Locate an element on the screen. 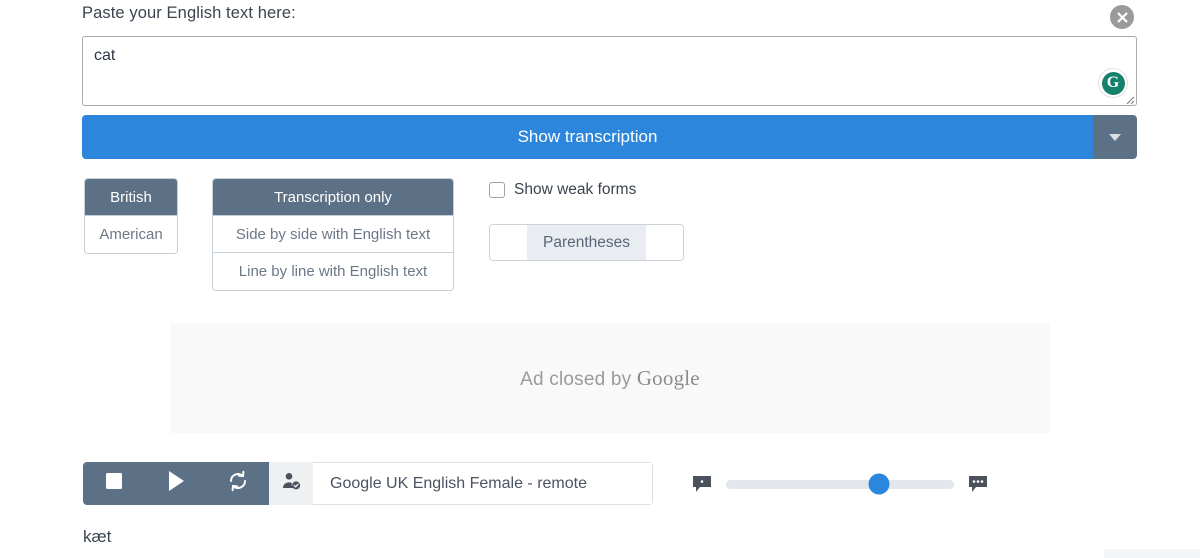 The height and width of the screenshot is (558, 1200). close-button is located at coordinates (1122, 17).